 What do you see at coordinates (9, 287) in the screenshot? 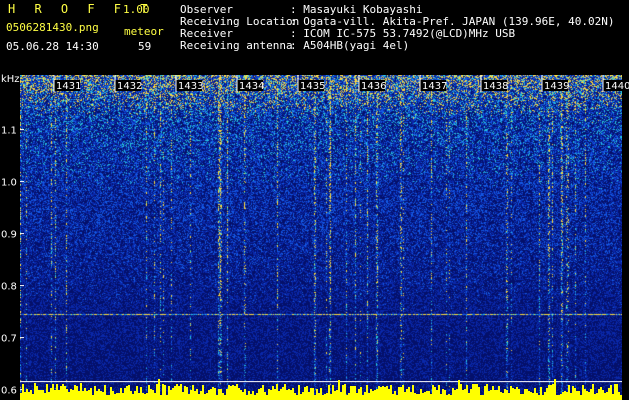
I see `frequency-tick-label: 0.8` at bounding box center [9, 287].